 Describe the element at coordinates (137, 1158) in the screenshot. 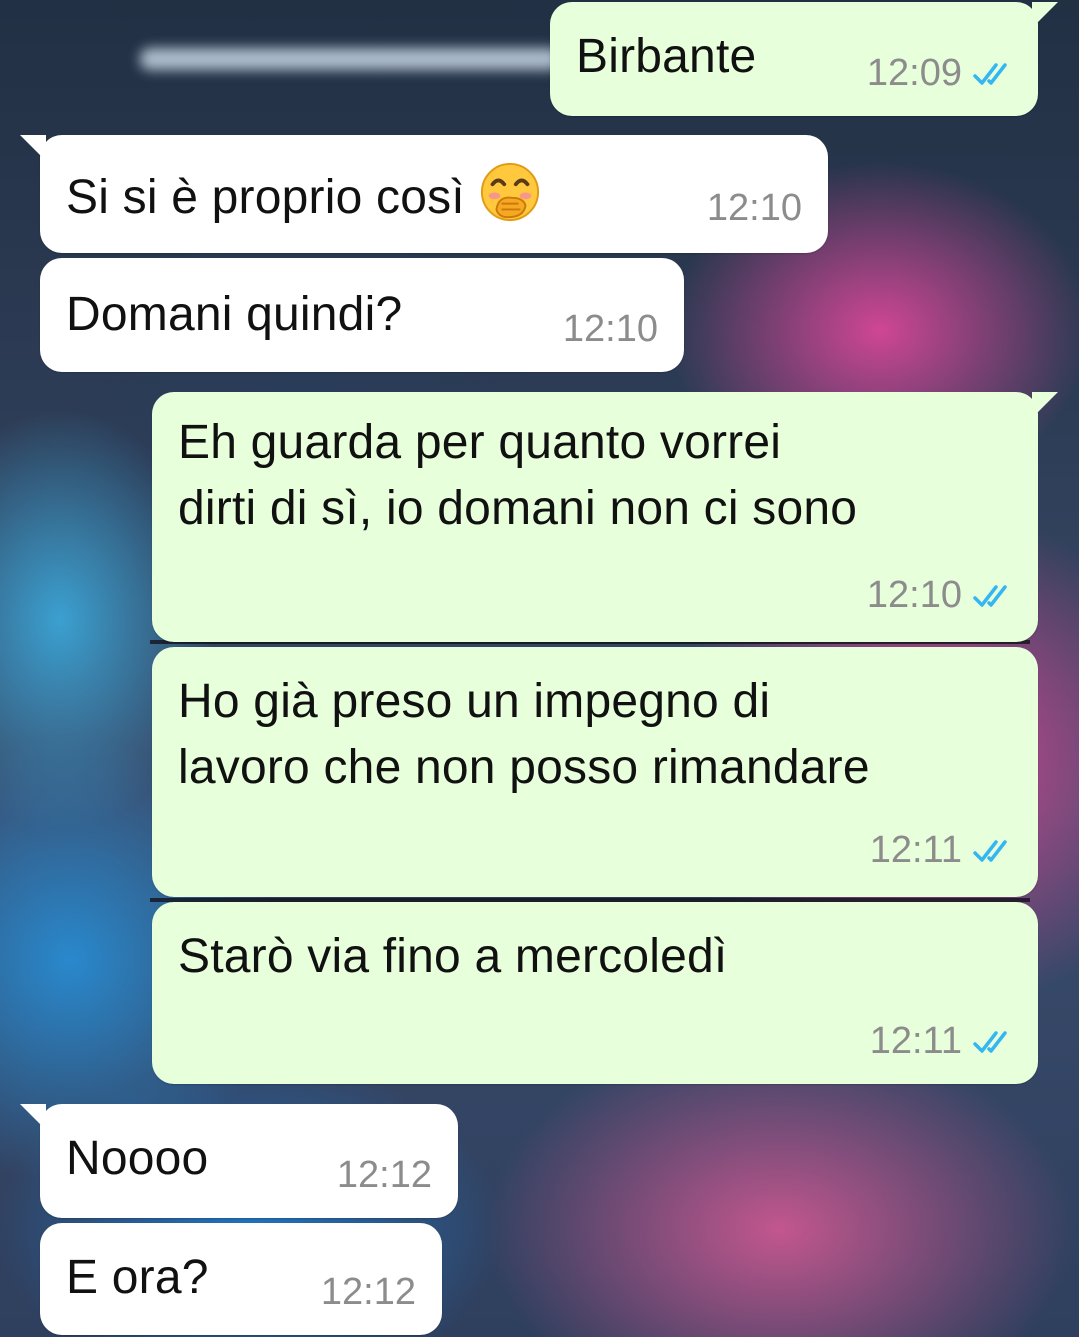

I see `message-text: Noooo` at that location.